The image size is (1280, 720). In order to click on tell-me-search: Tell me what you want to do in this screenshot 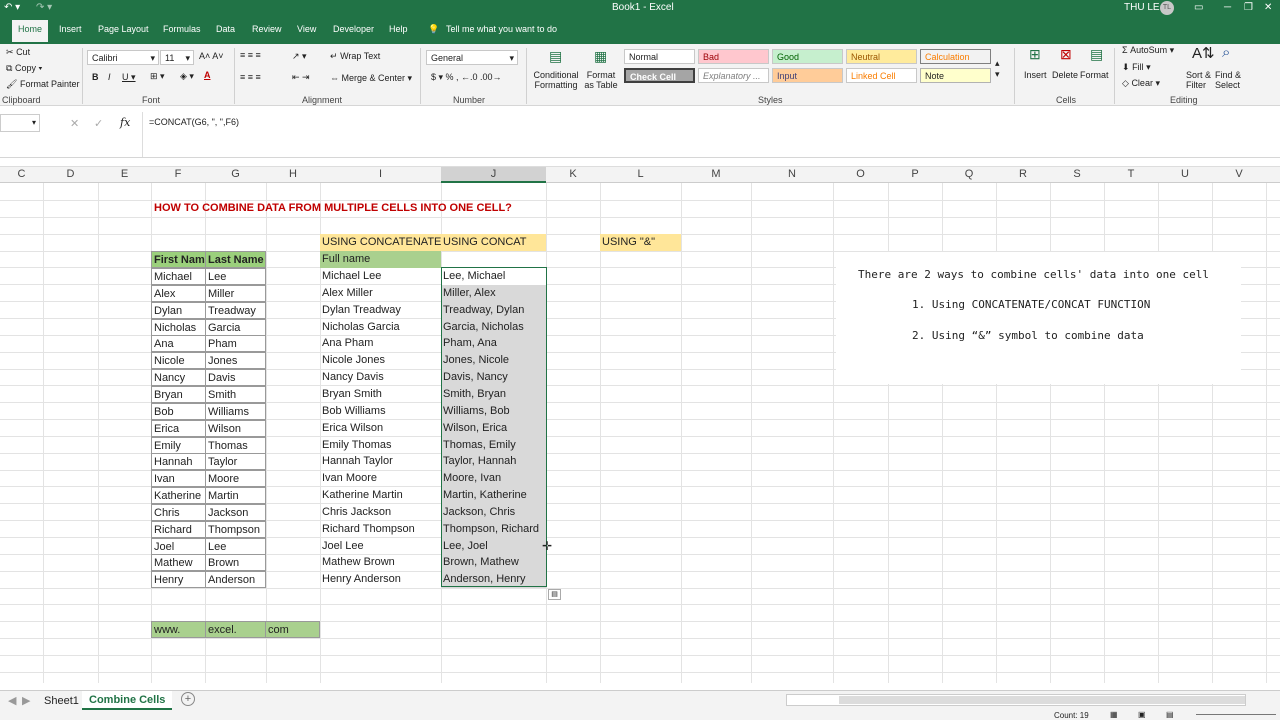, I will do `click(501, 29)`.